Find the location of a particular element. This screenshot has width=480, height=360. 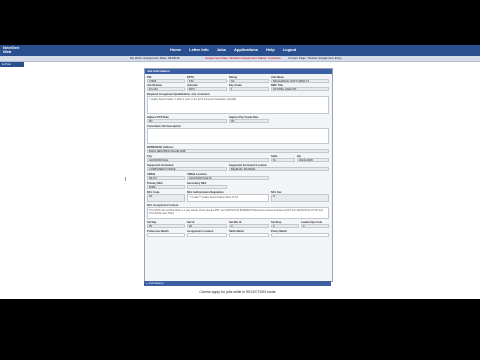

panel-title: Job Information is located at coordinates (238, 71).